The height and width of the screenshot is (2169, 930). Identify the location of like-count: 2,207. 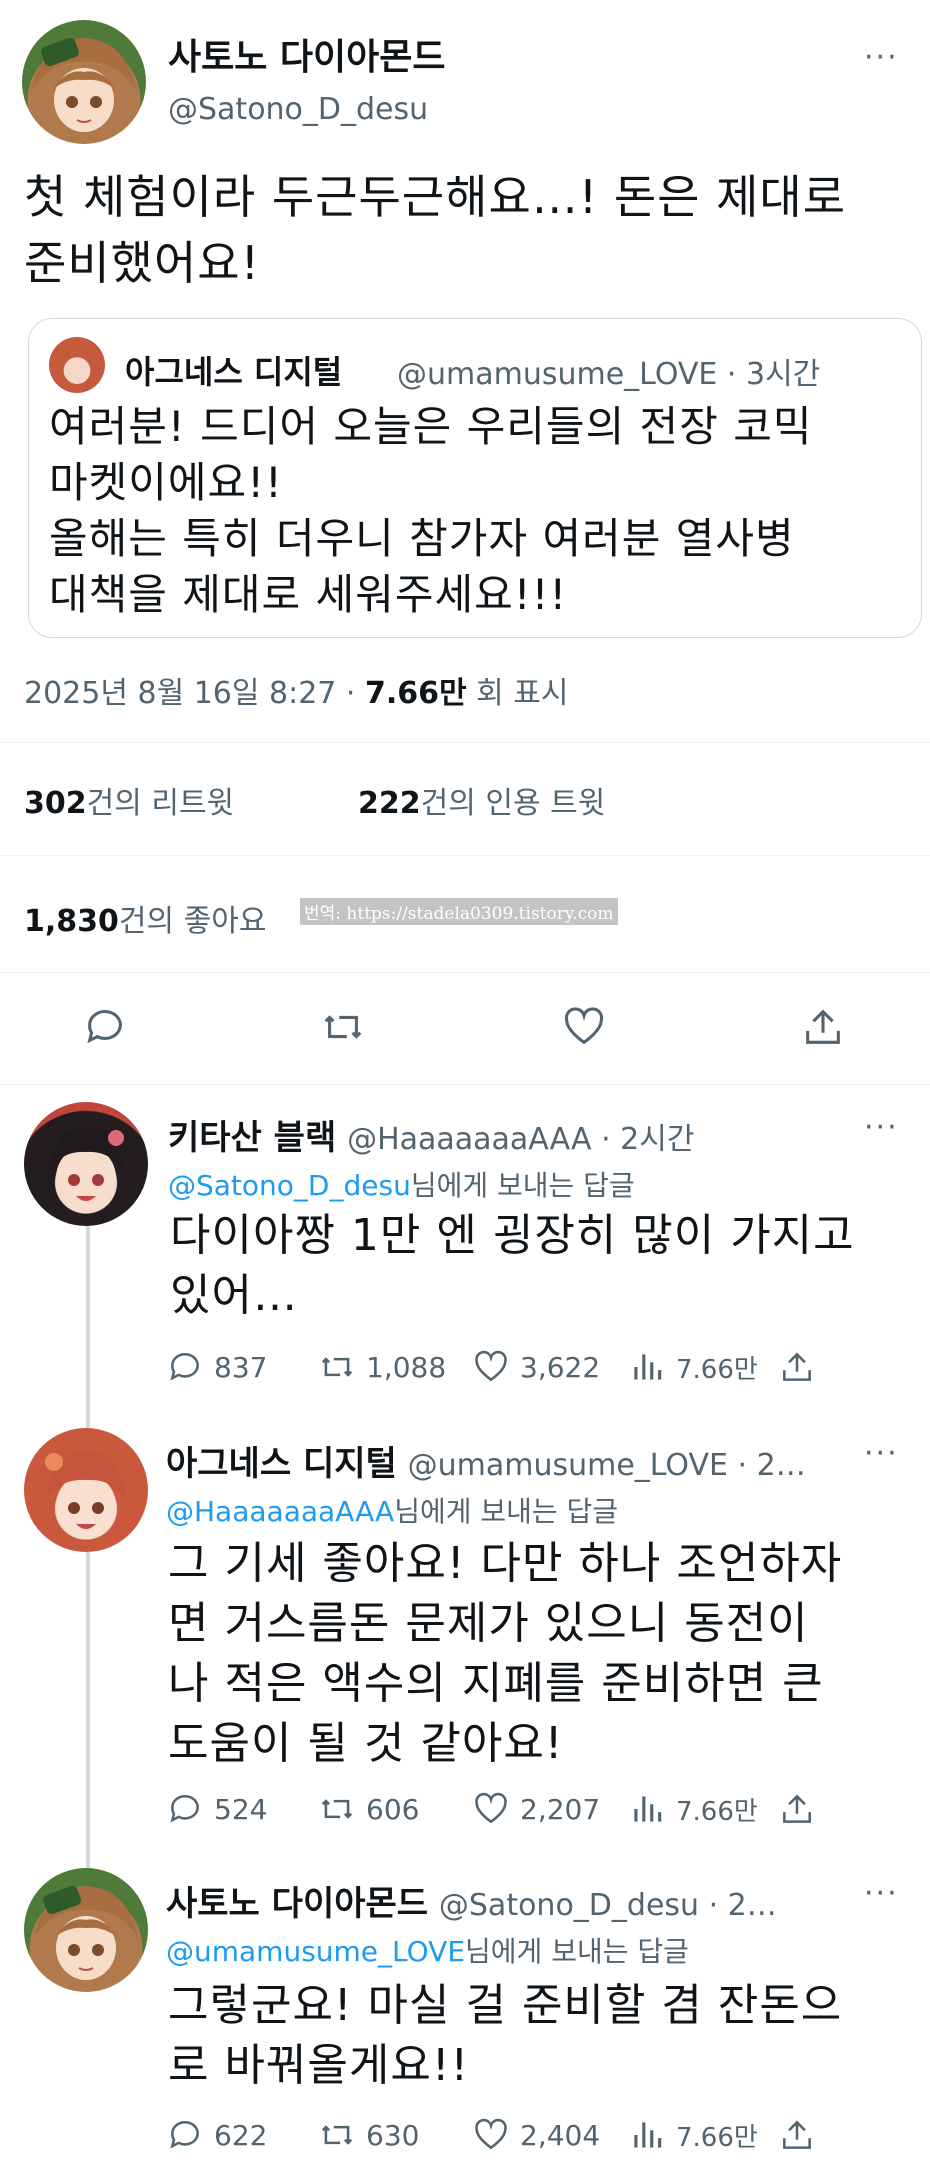
(560, 1809).